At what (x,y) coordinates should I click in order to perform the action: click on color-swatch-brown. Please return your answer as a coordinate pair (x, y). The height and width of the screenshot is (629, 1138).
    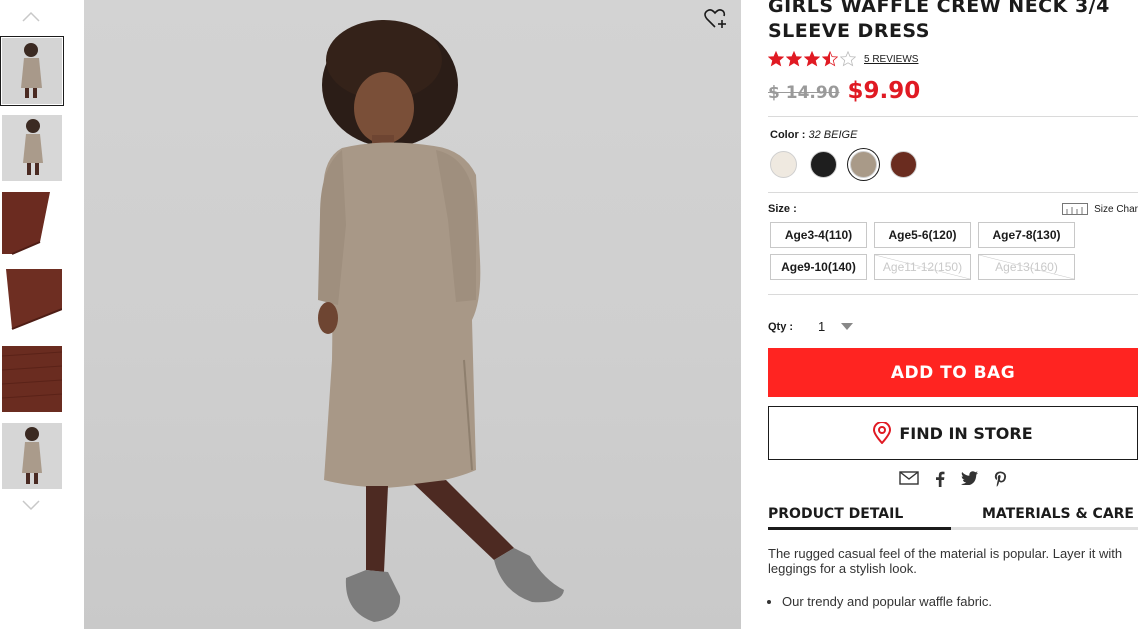
    Looking at the image, I should click on (903, 164).